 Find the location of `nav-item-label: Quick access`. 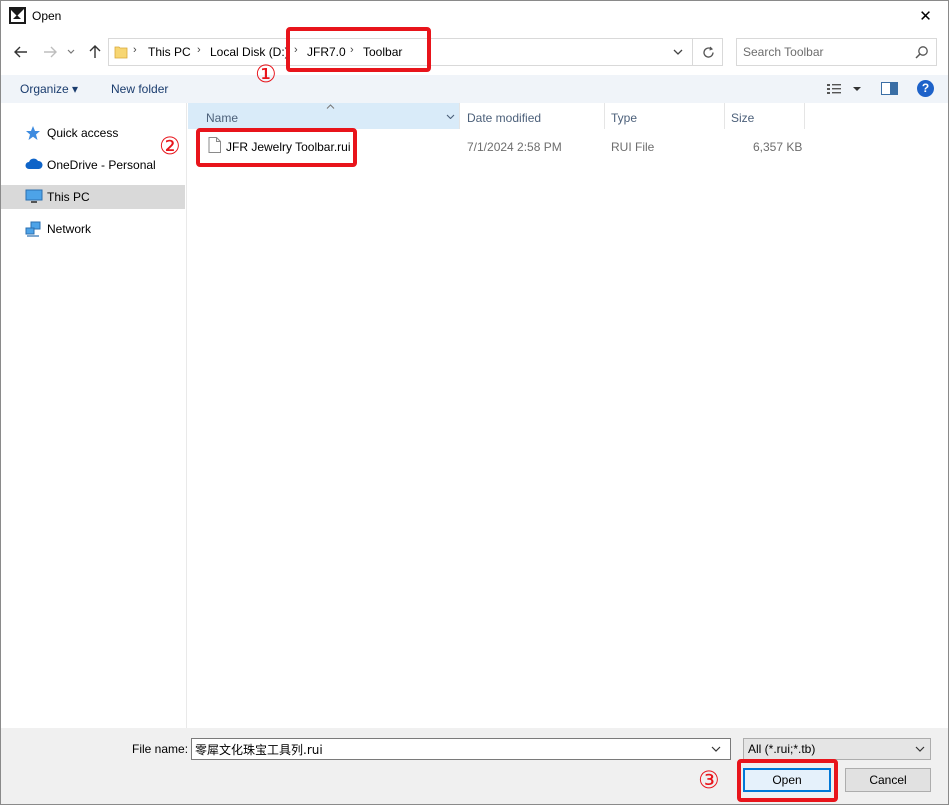

nav-item-label: Quick access is located at coordinates (83, 133).